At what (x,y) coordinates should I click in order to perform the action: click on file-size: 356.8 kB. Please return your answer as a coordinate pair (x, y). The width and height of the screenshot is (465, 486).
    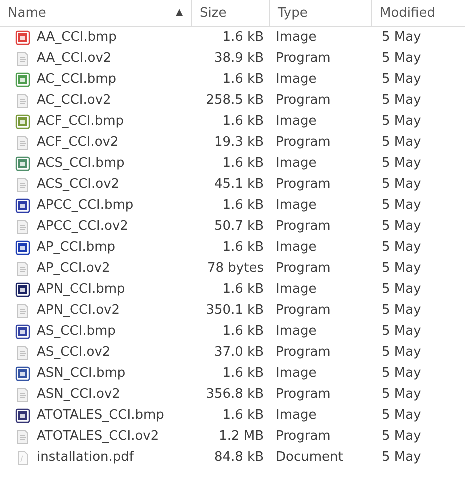
    Looking at the image, I should click on (235, 394).